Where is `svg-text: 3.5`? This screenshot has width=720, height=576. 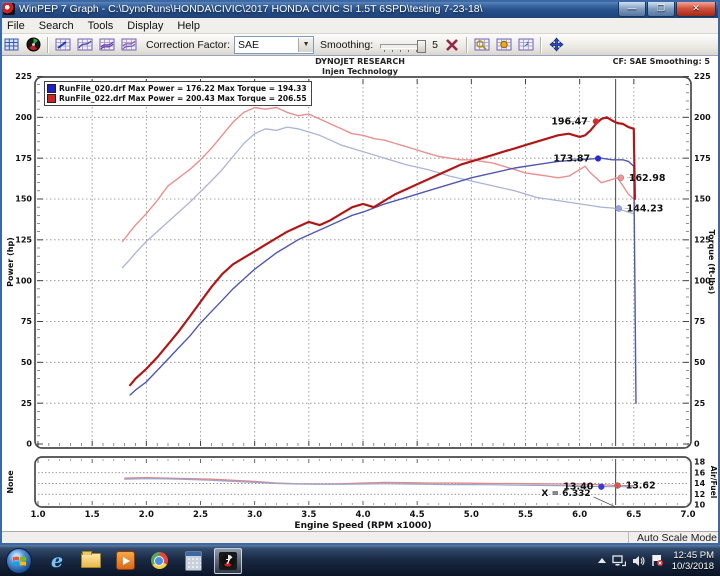
svg-text: 3.5 is located at coordinates (308, 515).